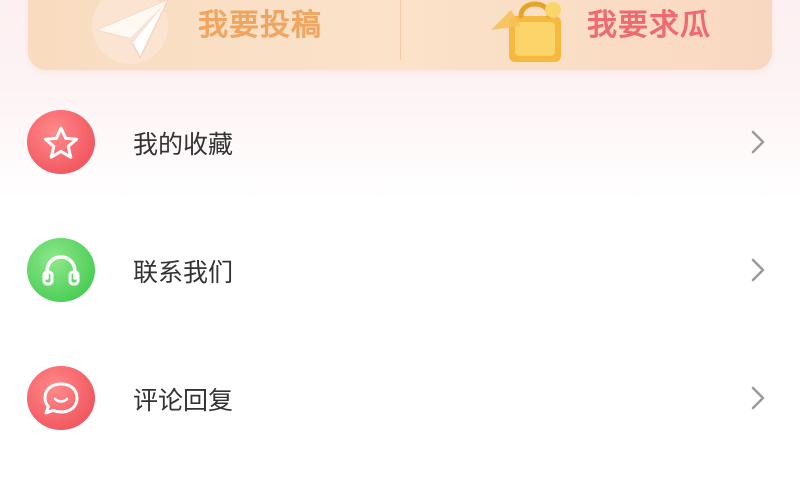 This screenshot has height=480, width=800. What do you see at coordinates (649, 25) in the screenshot?
I see `request-gossip-label: 我要求瓜` at bounding box center [649, 25].